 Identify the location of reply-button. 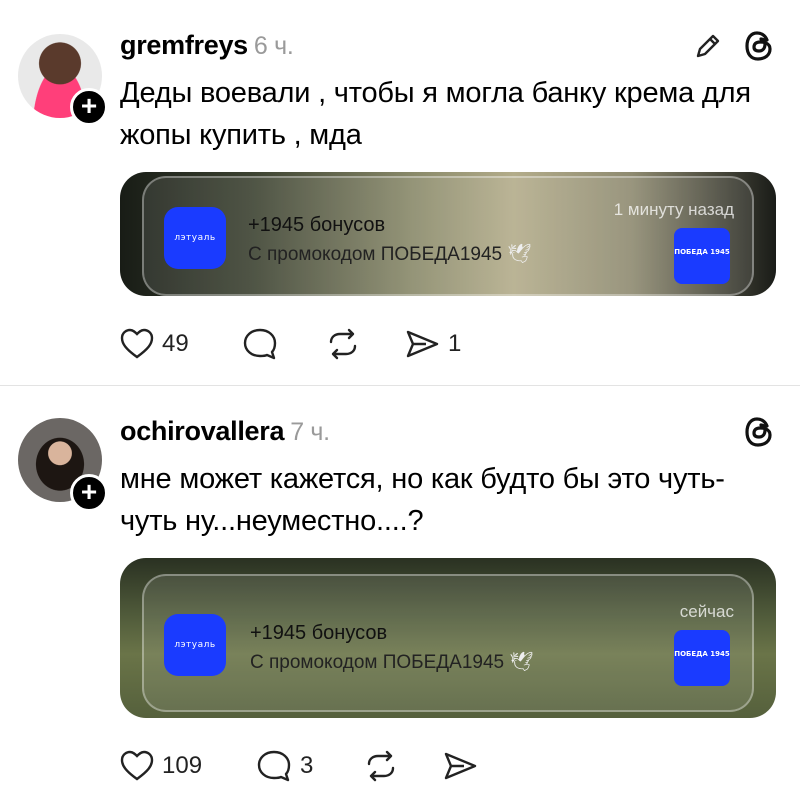
(264, 344).